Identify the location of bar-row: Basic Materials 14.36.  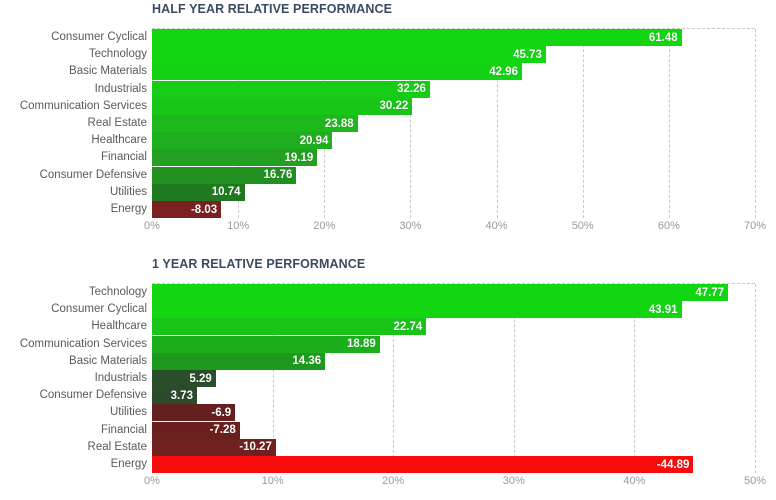
(412, 361).